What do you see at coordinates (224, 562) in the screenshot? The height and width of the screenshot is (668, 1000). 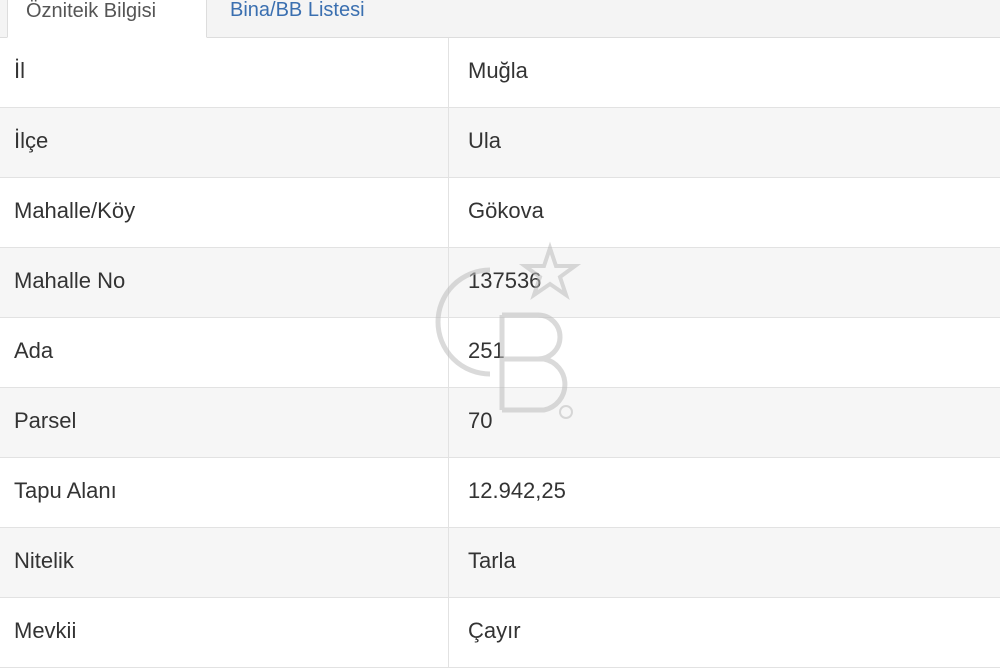 I see `row-label: Nitelik` at bounding box center [224, 562].